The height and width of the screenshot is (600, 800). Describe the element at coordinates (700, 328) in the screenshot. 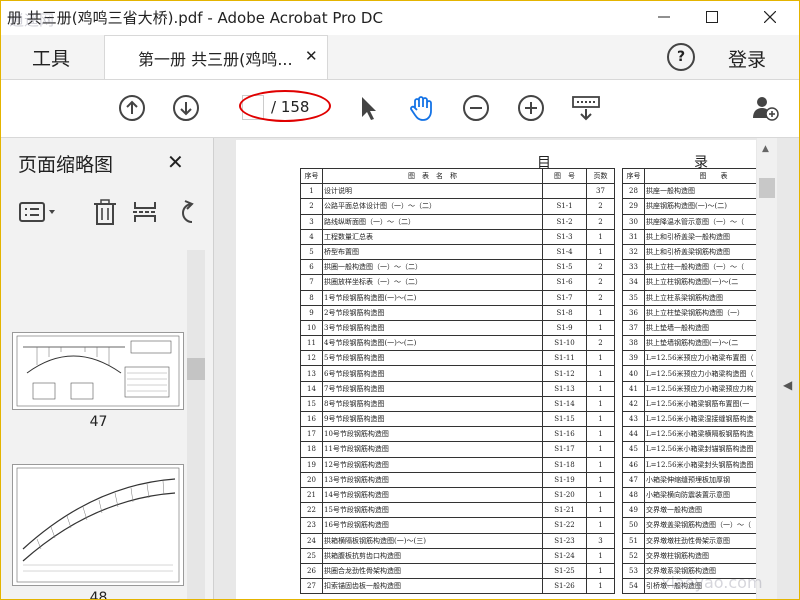

I see `toc-cell-name: 拱上垫墙一般构造图` at that location.